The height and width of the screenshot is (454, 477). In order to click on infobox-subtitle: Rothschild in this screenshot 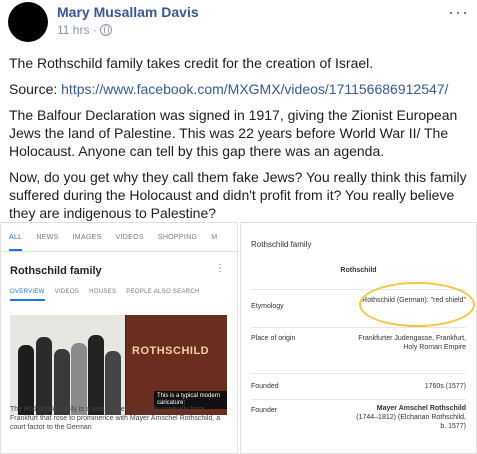, I will do `click(358, 270)`.